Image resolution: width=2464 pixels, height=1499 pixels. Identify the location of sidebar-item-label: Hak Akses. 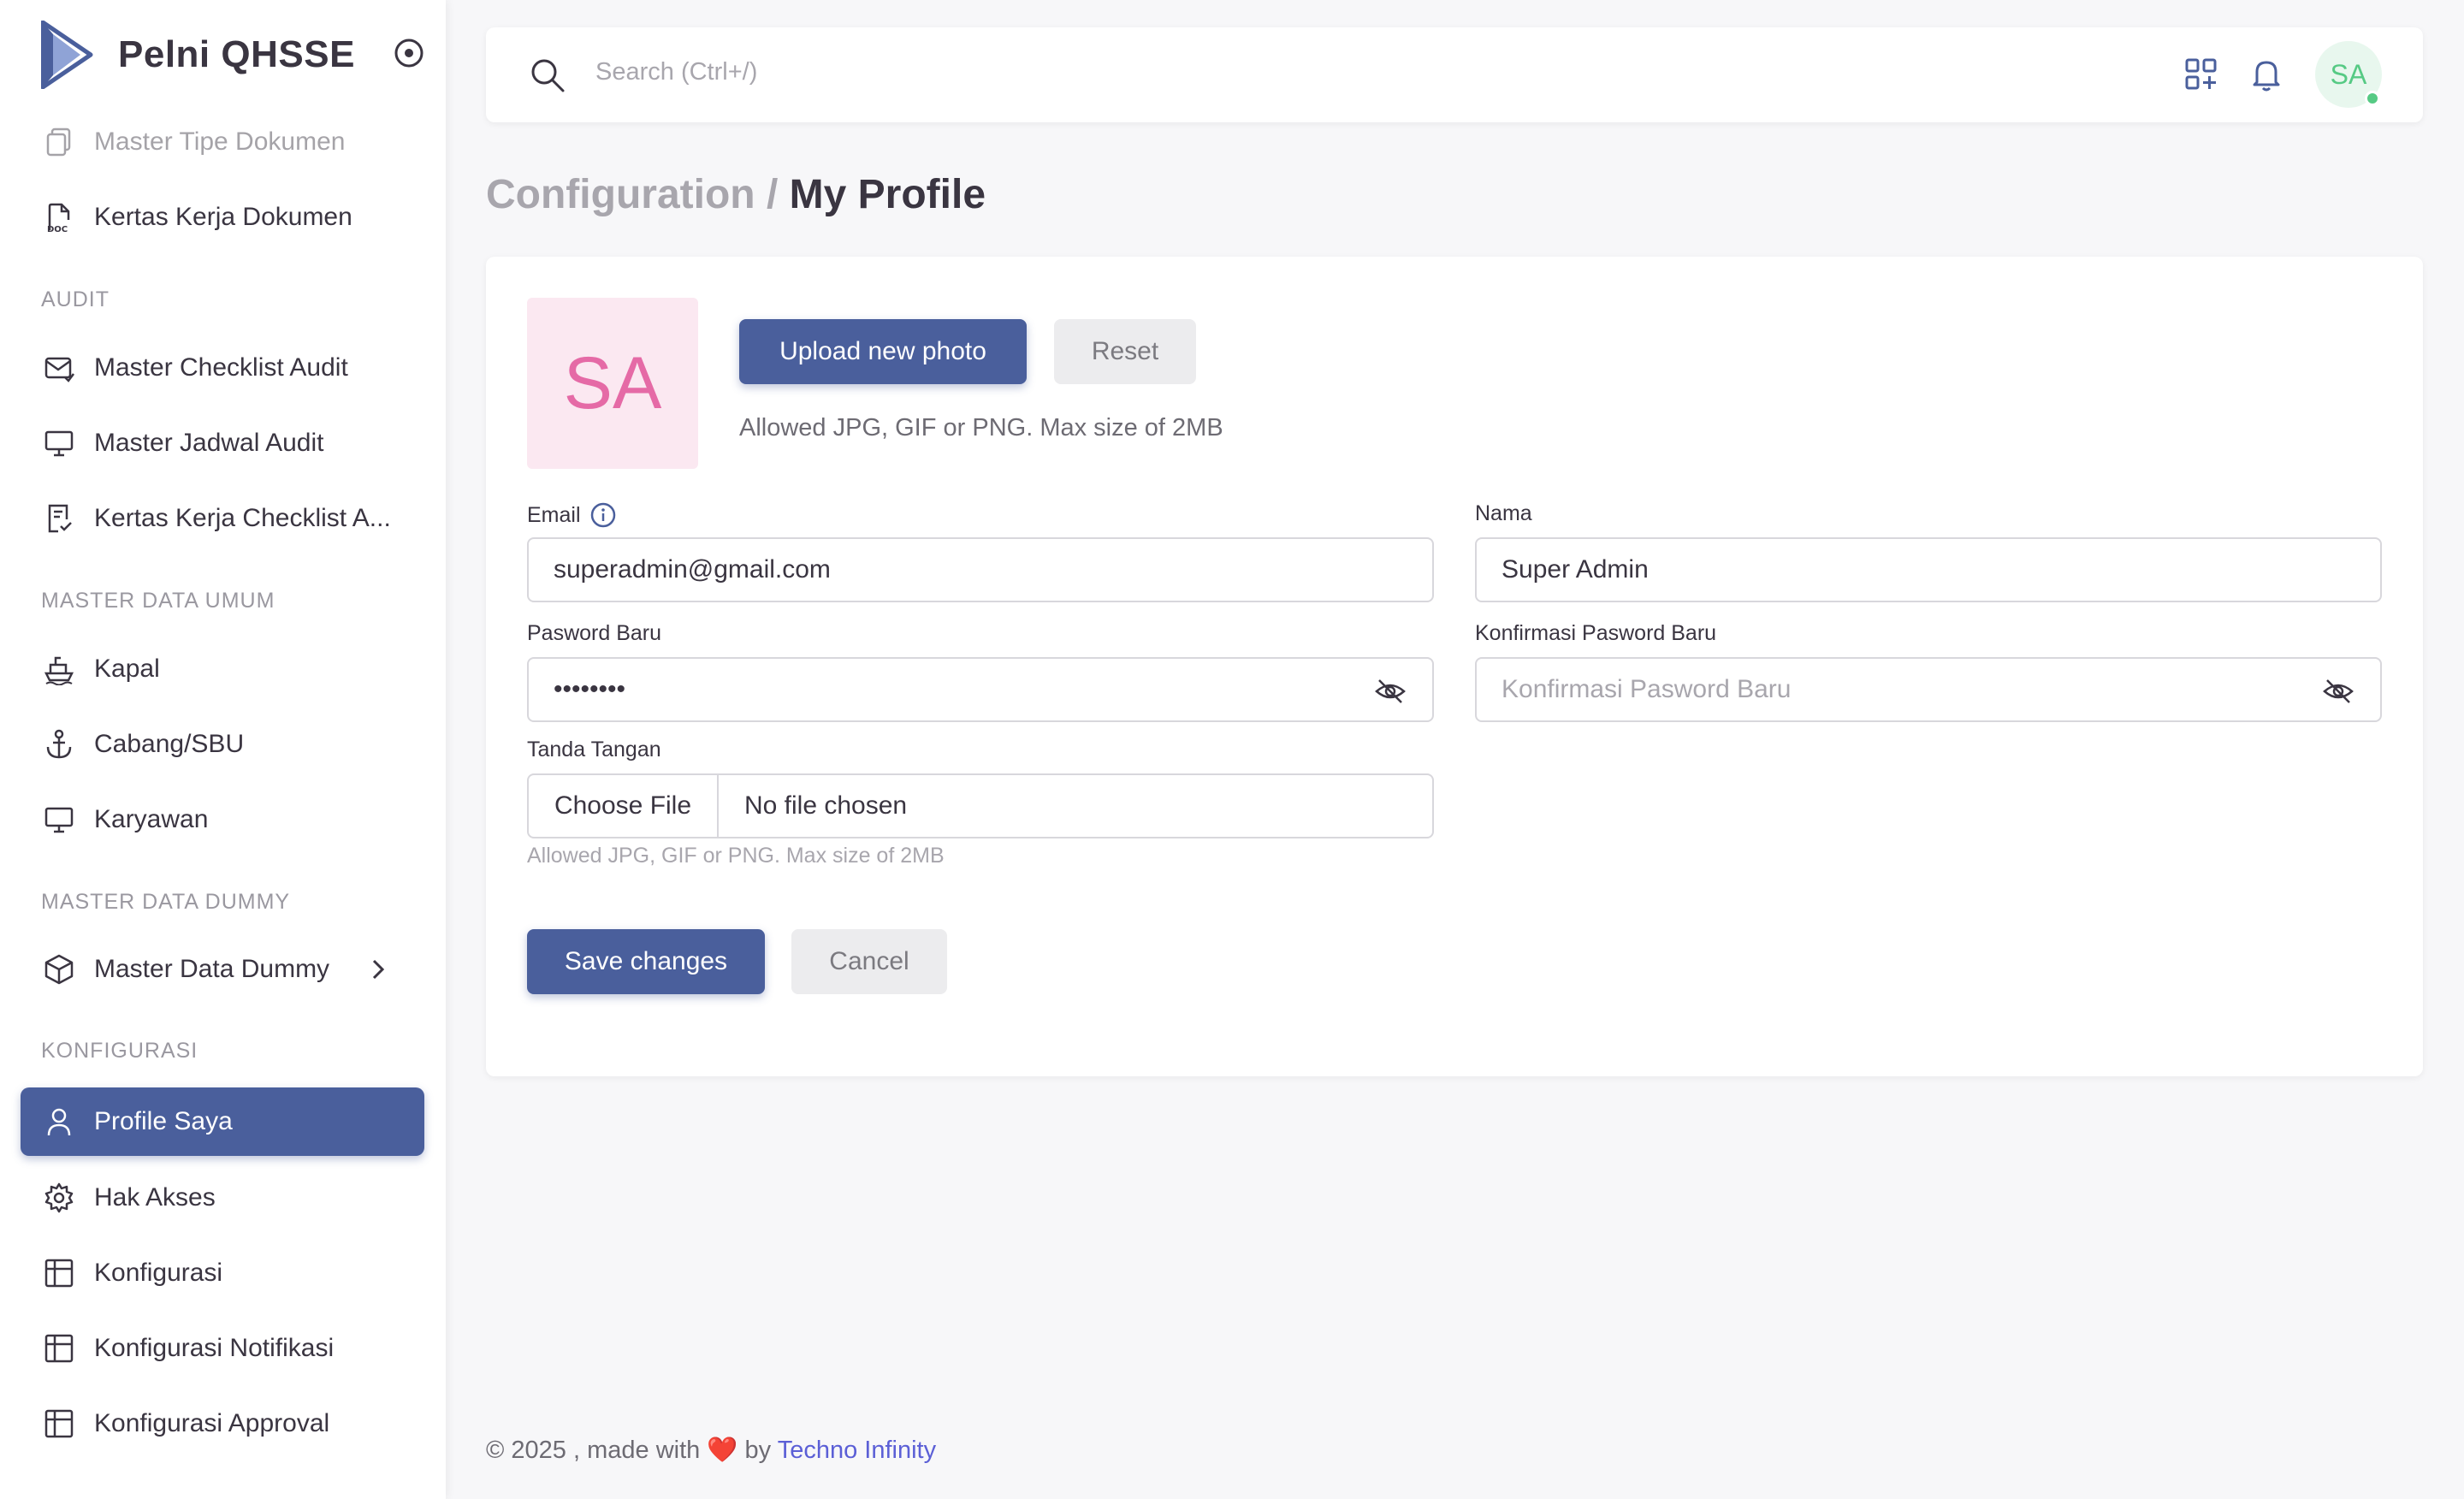
(155, 1197).